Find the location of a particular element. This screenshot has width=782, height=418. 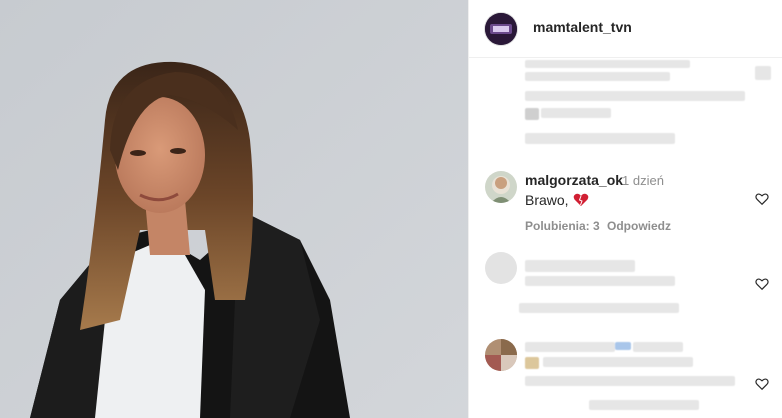

account-username: mamtalent_tvn is located at coordinates (582, 27).